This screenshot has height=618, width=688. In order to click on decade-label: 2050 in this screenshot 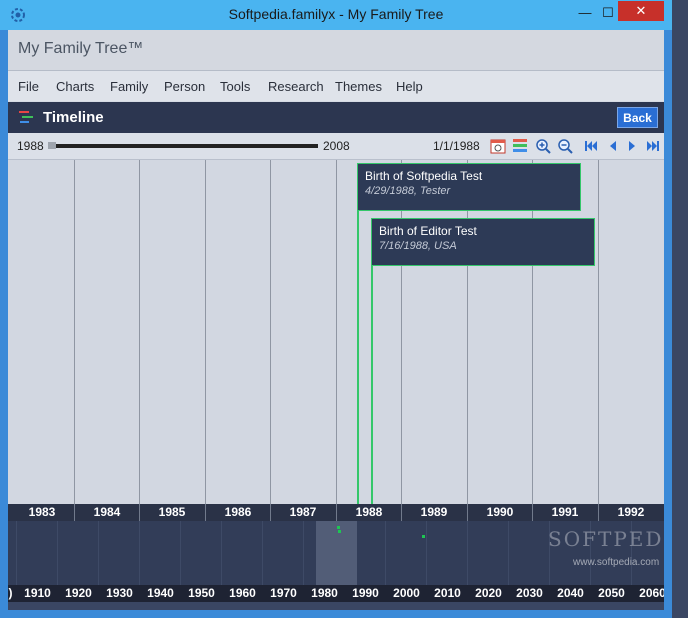, I will do `click(611, 593)`.